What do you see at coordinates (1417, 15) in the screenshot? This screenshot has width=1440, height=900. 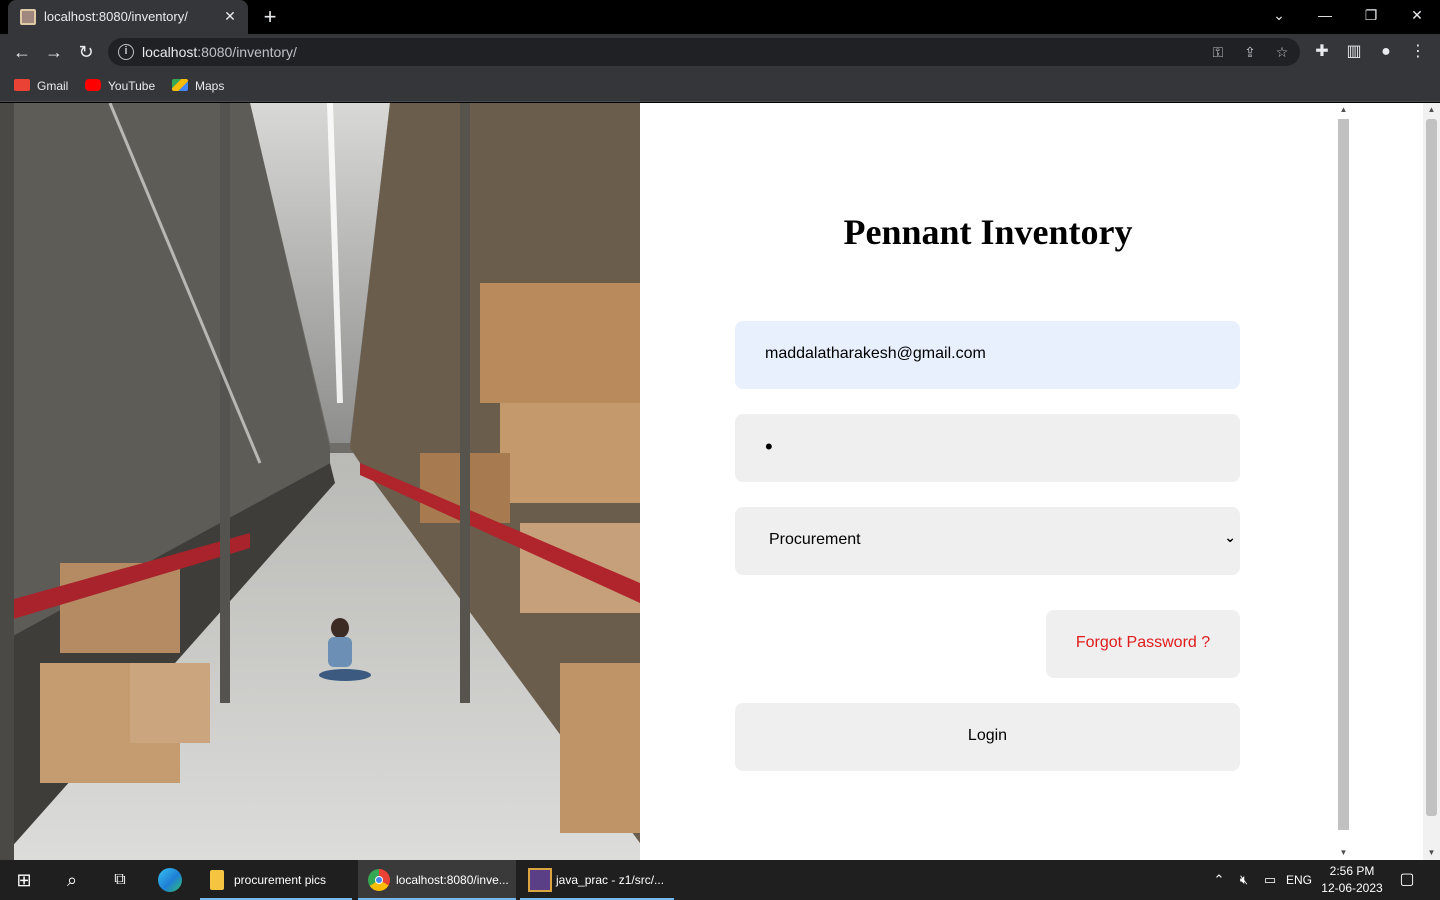 I see `close-window-button: ✕` at bounding box center [1417, 15].